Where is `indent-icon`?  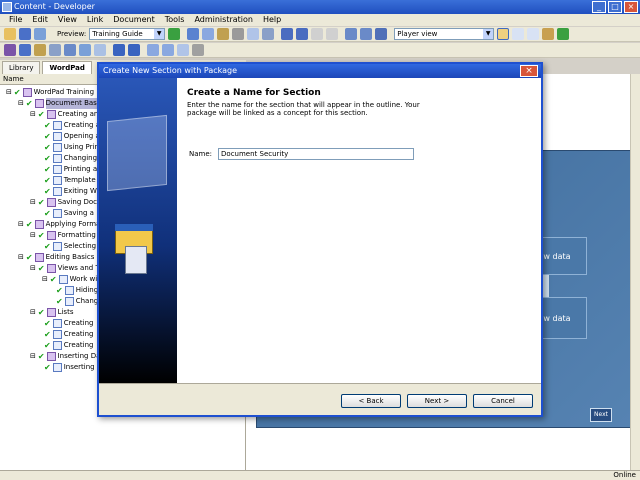 indent-icon is located at coordinates (153, 50).